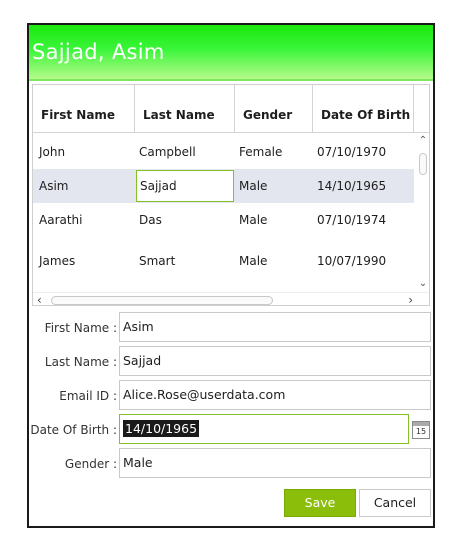 The width and height of the screenshot is (474, 550). What do you see at coordinates (364, 152) in the screenshot?
I see `cell-date-of-birth: 07/10/1970` at bounding box center [364, 152].